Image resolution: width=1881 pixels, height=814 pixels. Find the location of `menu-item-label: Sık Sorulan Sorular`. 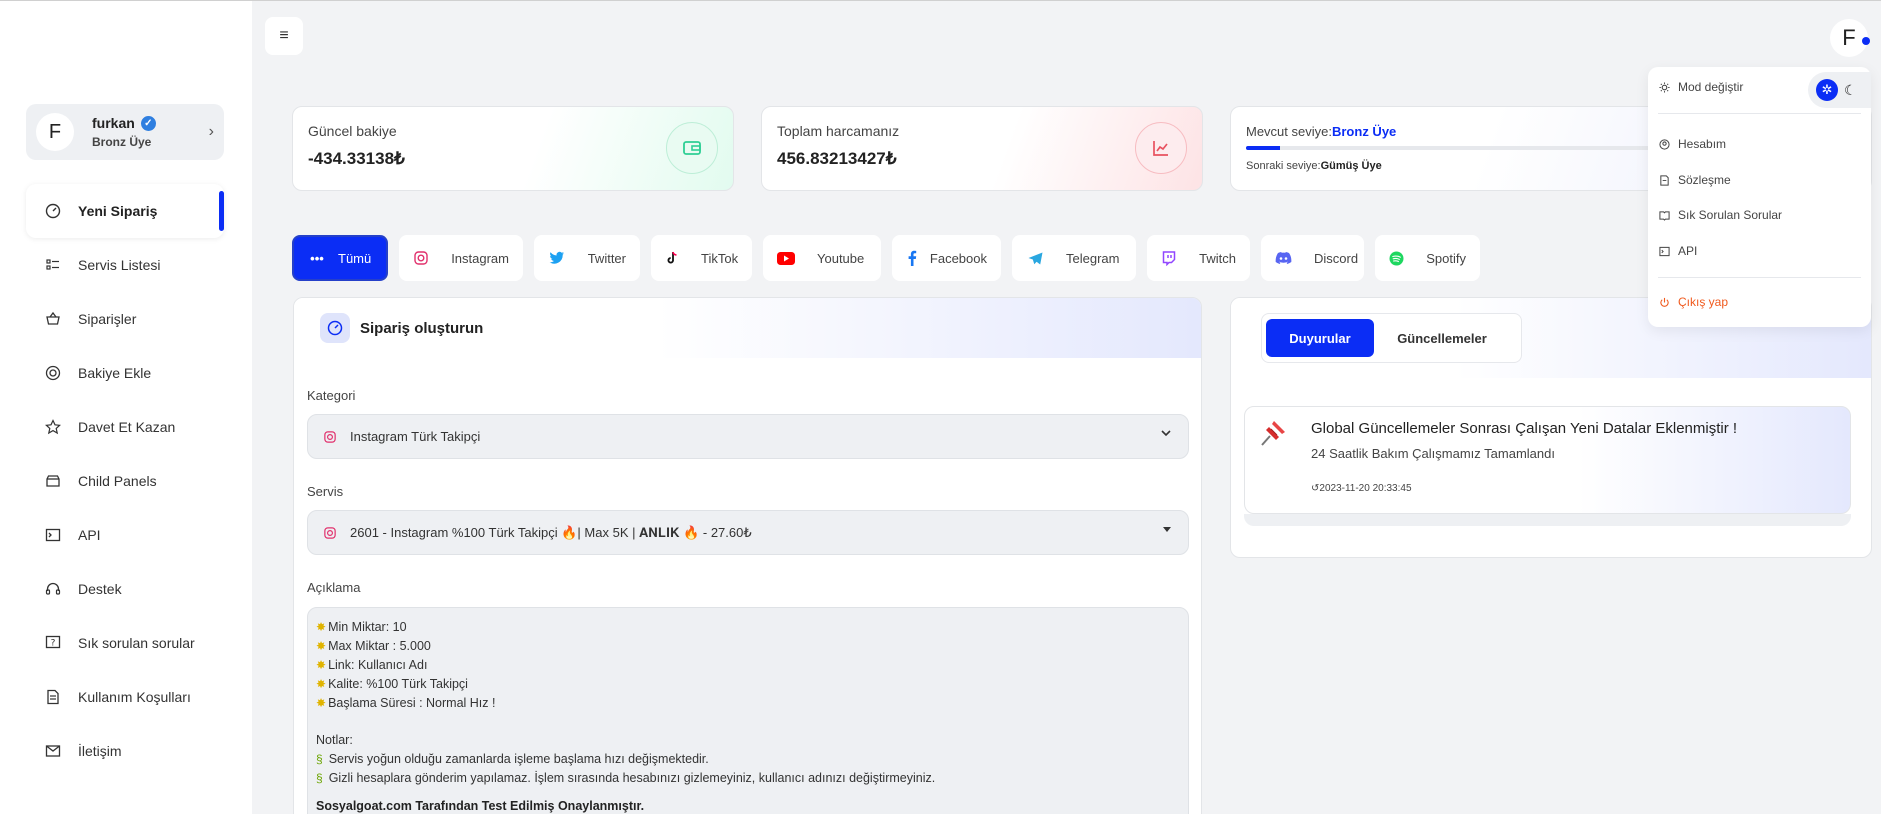

menu-item-label: Sık Sorulan Sorular is located at coordinates (1730, 215).